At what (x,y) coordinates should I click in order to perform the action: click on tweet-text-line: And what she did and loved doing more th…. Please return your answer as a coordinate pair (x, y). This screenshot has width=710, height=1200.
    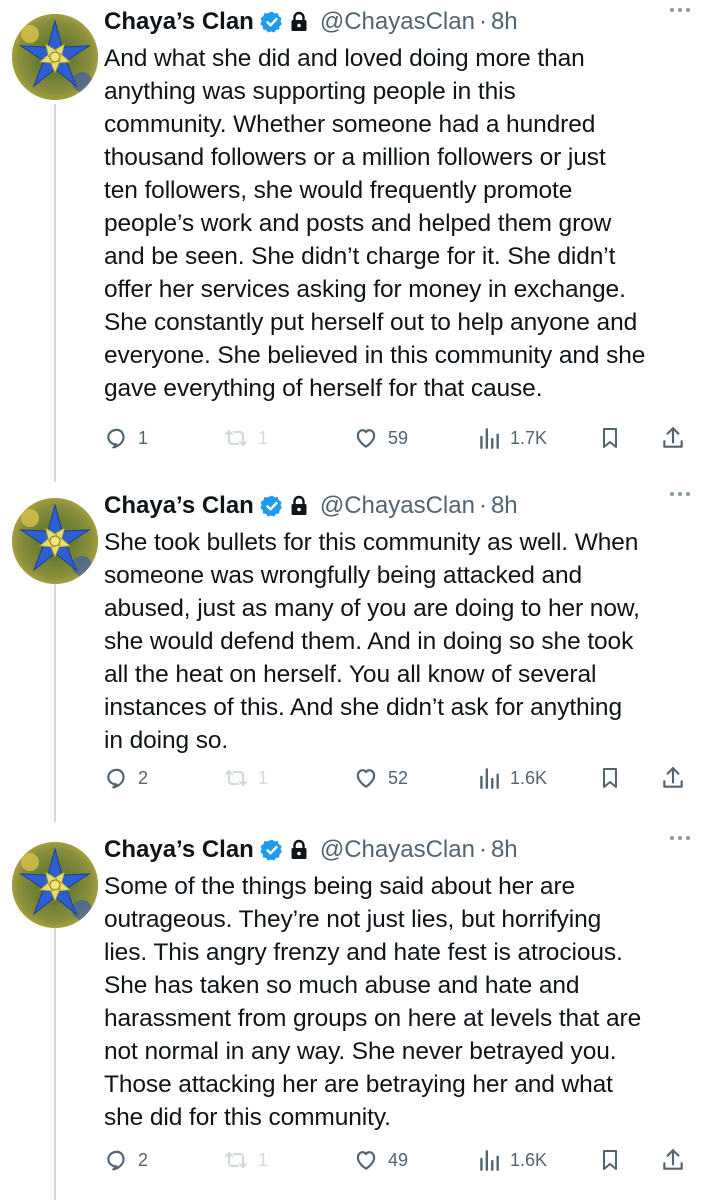
    Looking at the image, I should click on (344, 58).